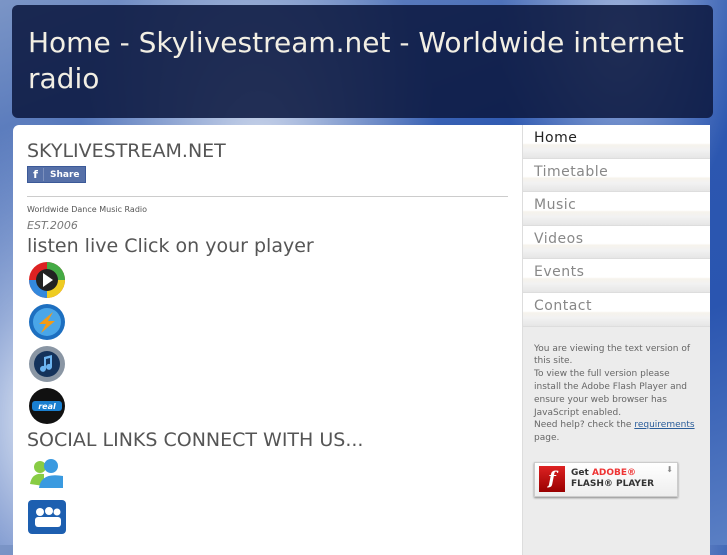 The width and height of the screenshot is (727, 555). What do you see at coordinates (267, 196) in the screenshot?
I see `divider` at bounding box center [267, 196].